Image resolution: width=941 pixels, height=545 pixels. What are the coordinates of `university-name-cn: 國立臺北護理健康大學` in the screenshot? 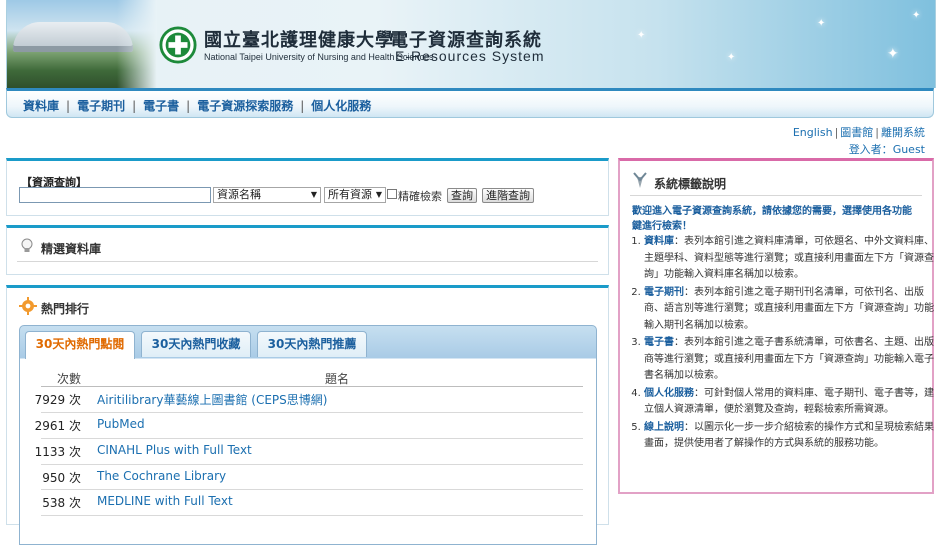 It's located at (299, 40).